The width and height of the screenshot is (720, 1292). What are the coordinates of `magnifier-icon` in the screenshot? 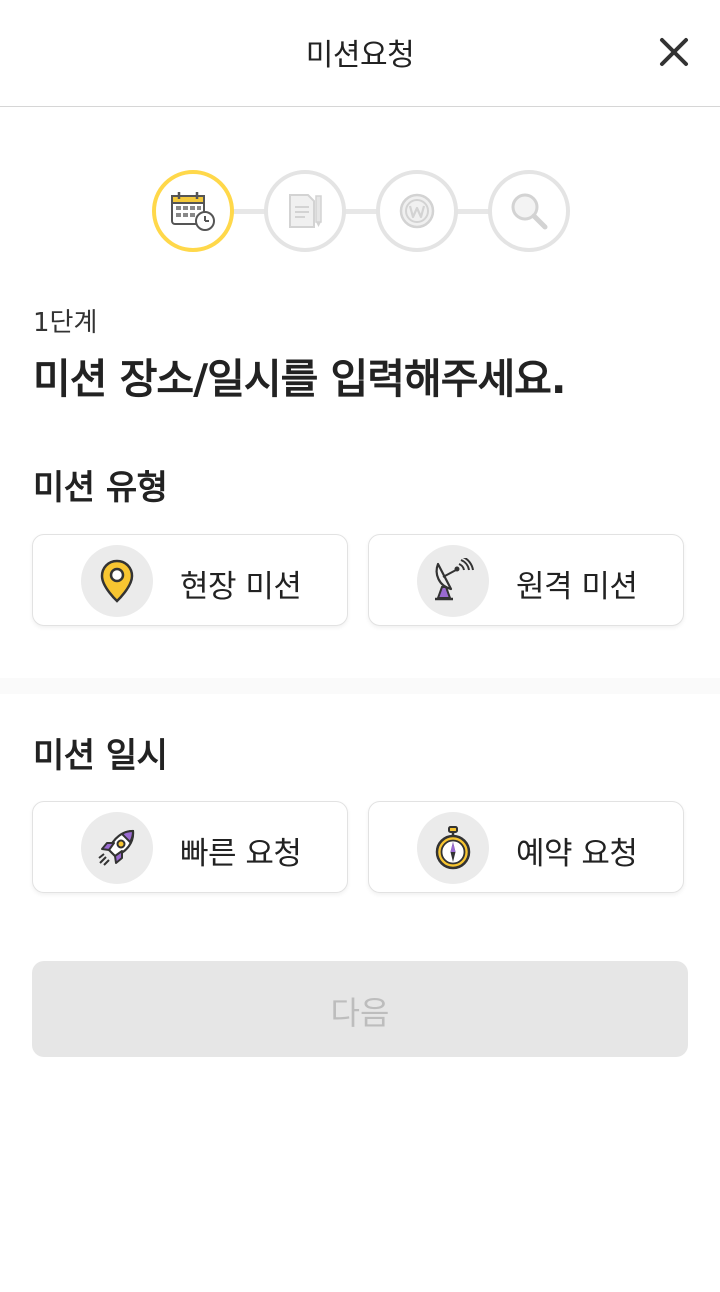 It's located at (529, 211).